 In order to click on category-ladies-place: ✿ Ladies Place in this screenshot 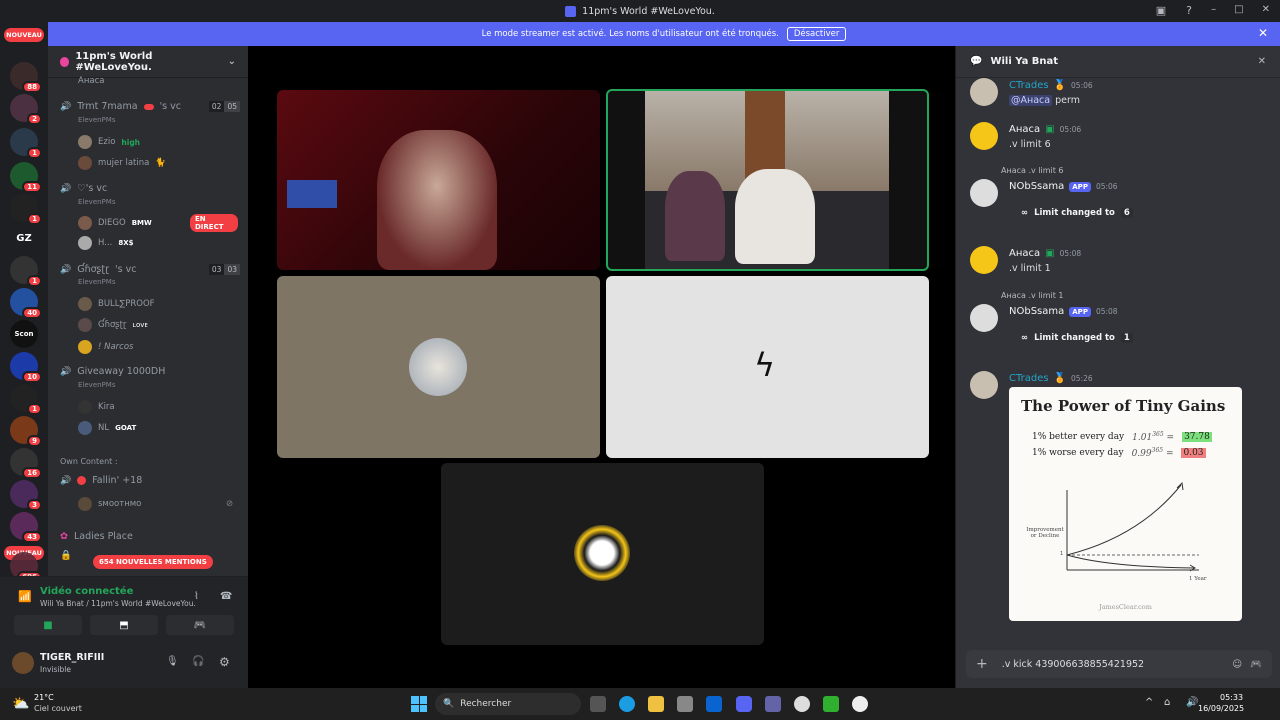, I will do `click(150, 536)`.